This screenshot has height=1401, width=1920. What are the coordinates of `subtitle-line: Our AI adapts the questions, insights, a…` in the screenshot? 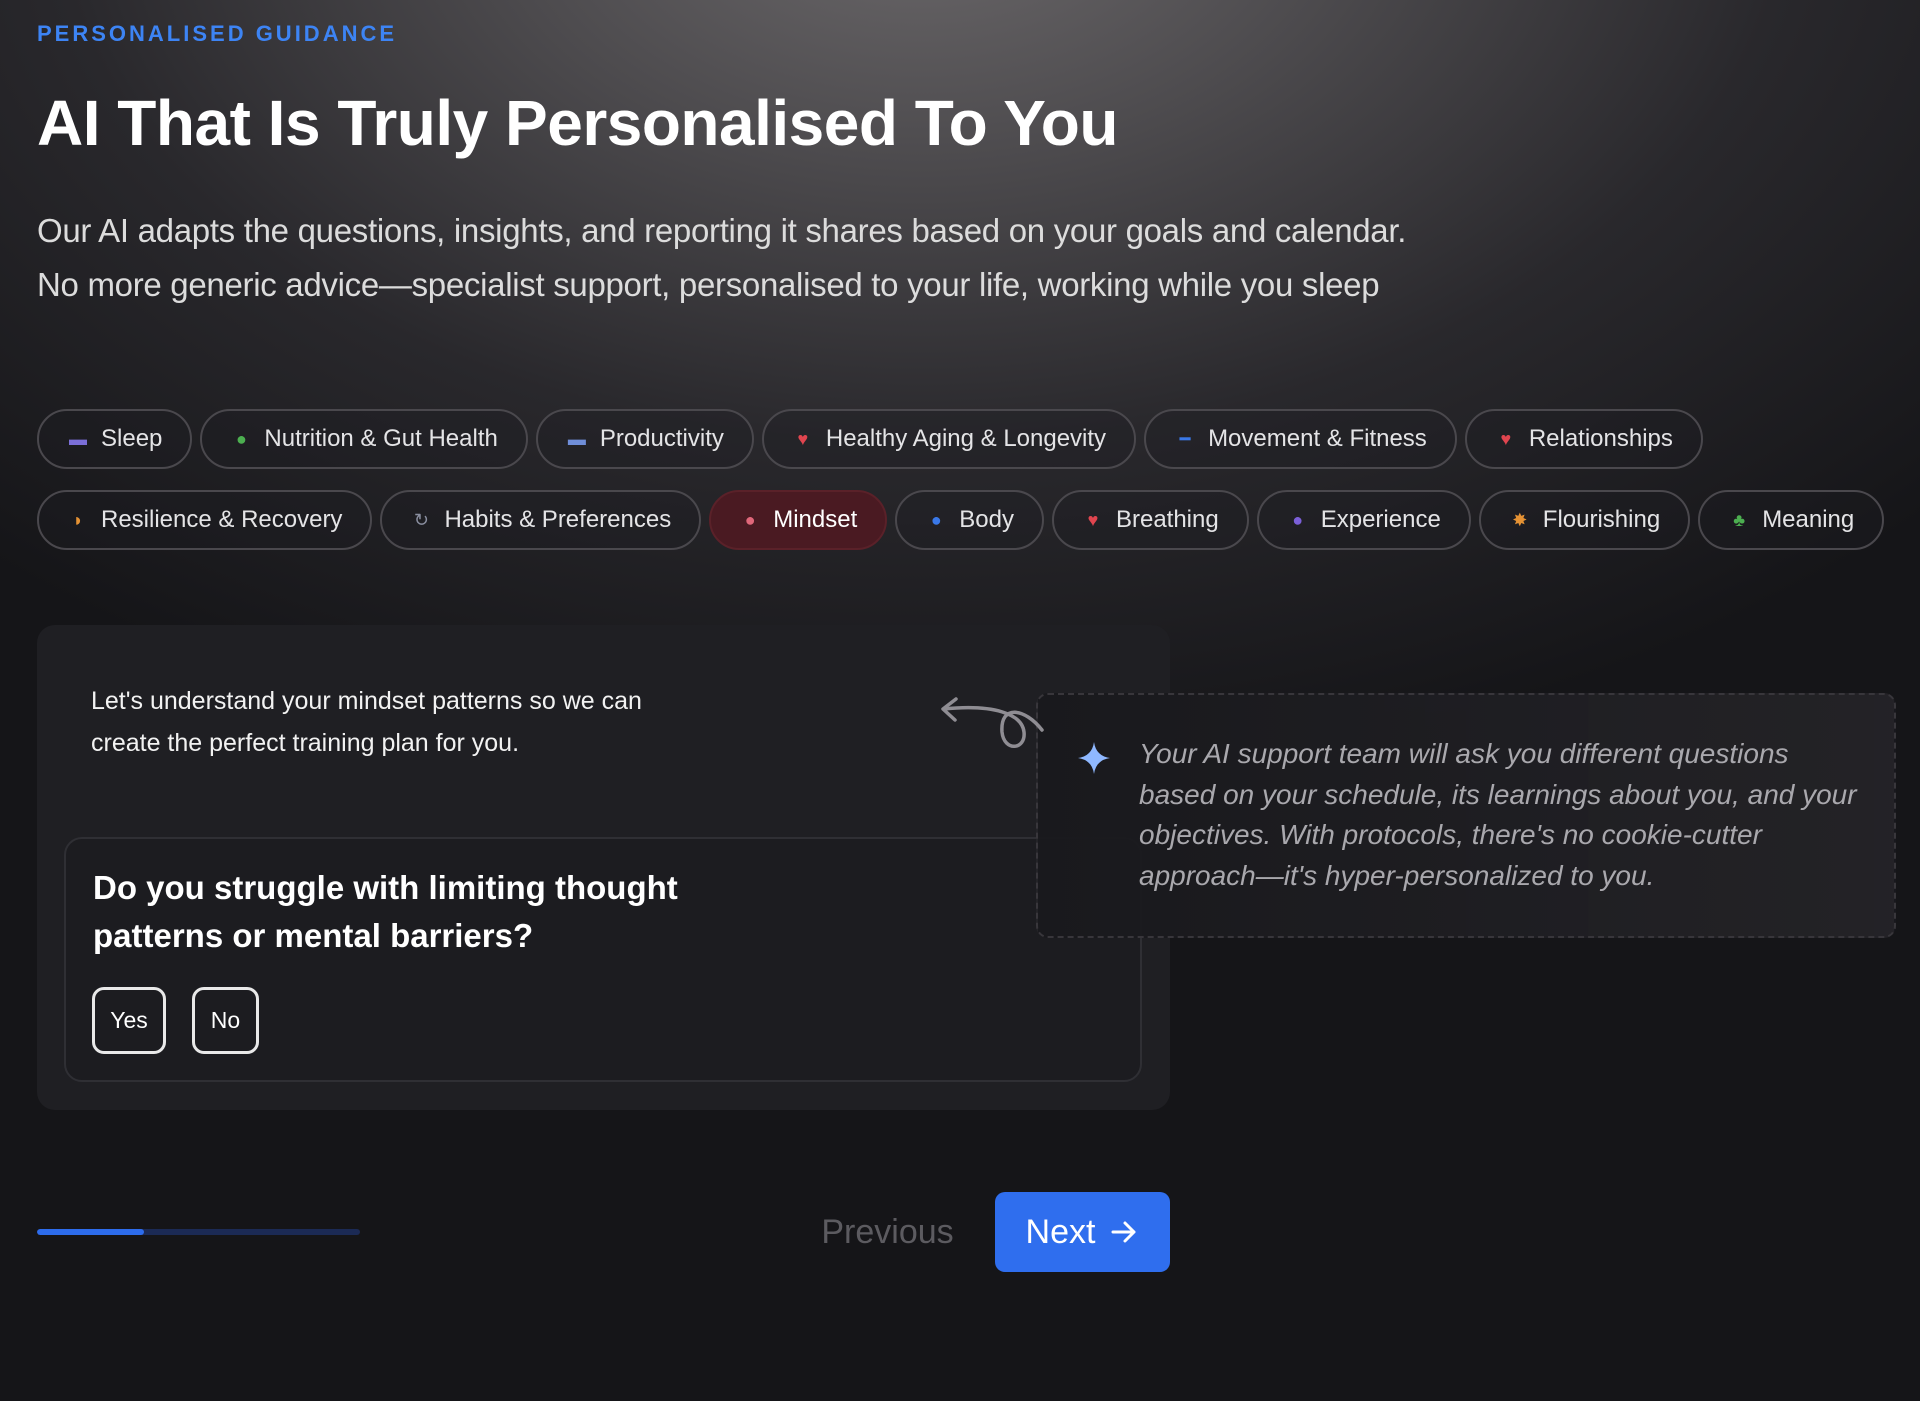 It's located at (722, 230).